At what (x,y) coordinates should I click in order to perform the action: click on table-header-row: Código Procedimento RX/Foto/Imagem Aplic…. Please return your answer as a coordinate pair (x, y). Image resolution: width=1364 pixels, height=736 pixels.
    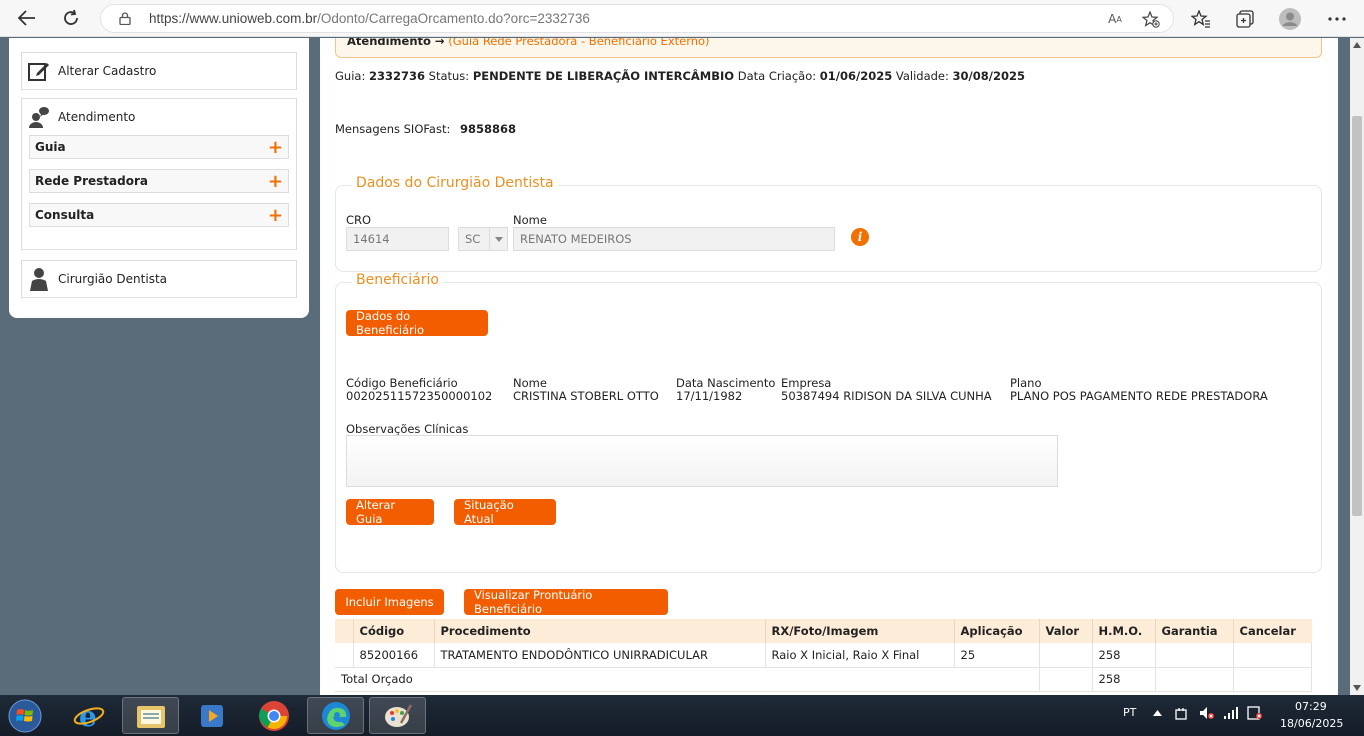
    Looking at the image, I should click on (823, 631).